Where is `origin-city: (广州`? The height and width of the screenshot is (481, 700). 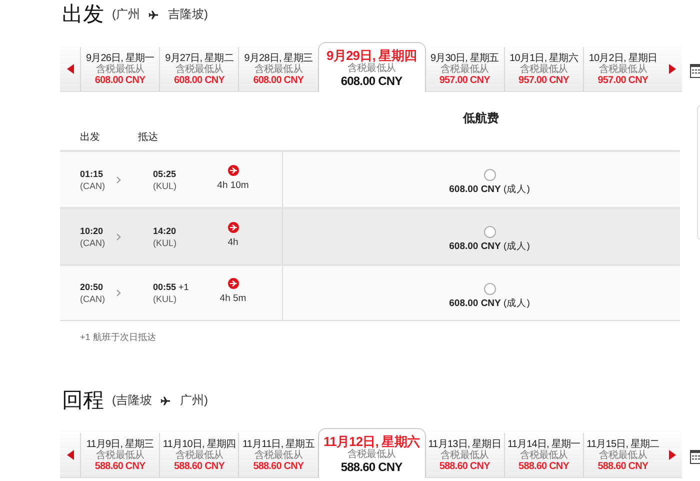
origin-city: (广州 is located at coordinates (126, 14).